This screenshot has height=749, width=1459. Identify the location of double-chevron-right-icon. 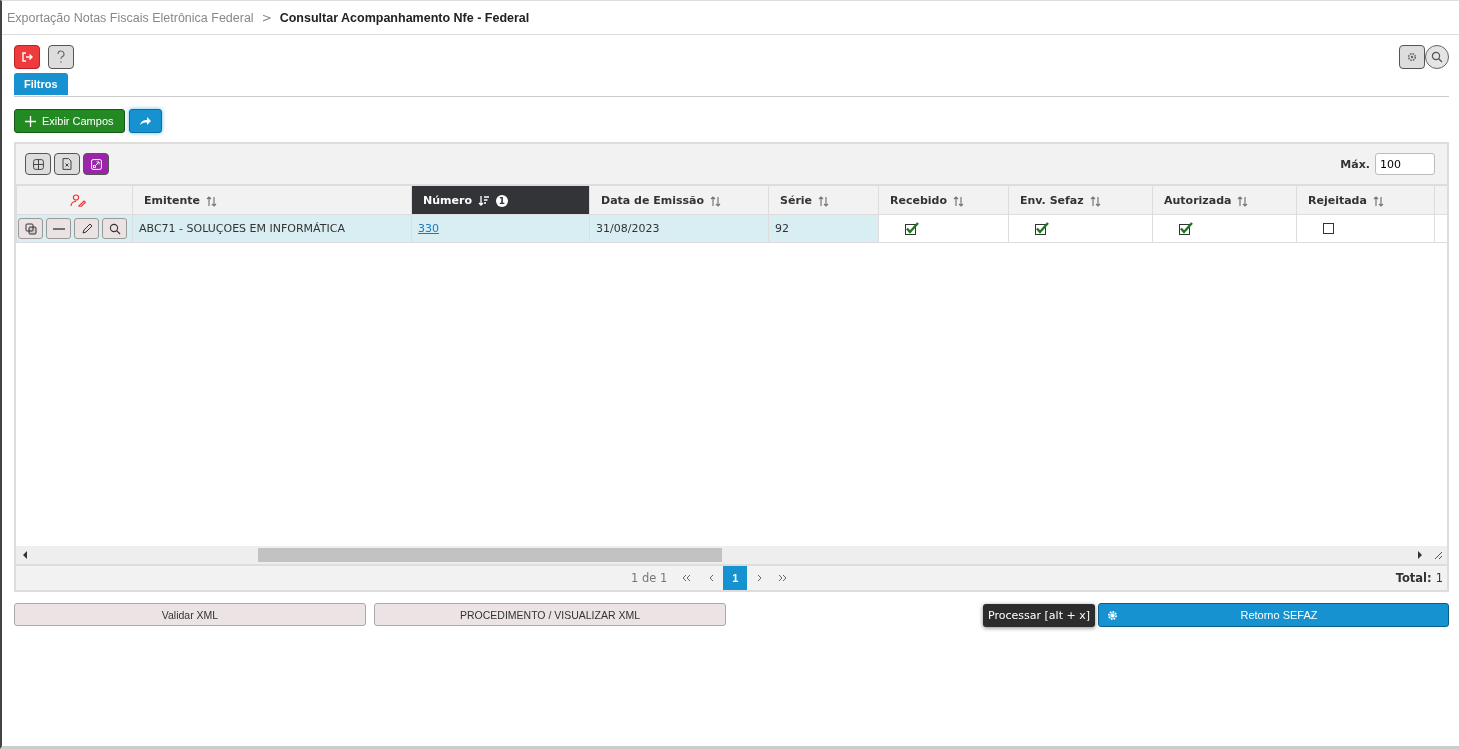
(783, 578).